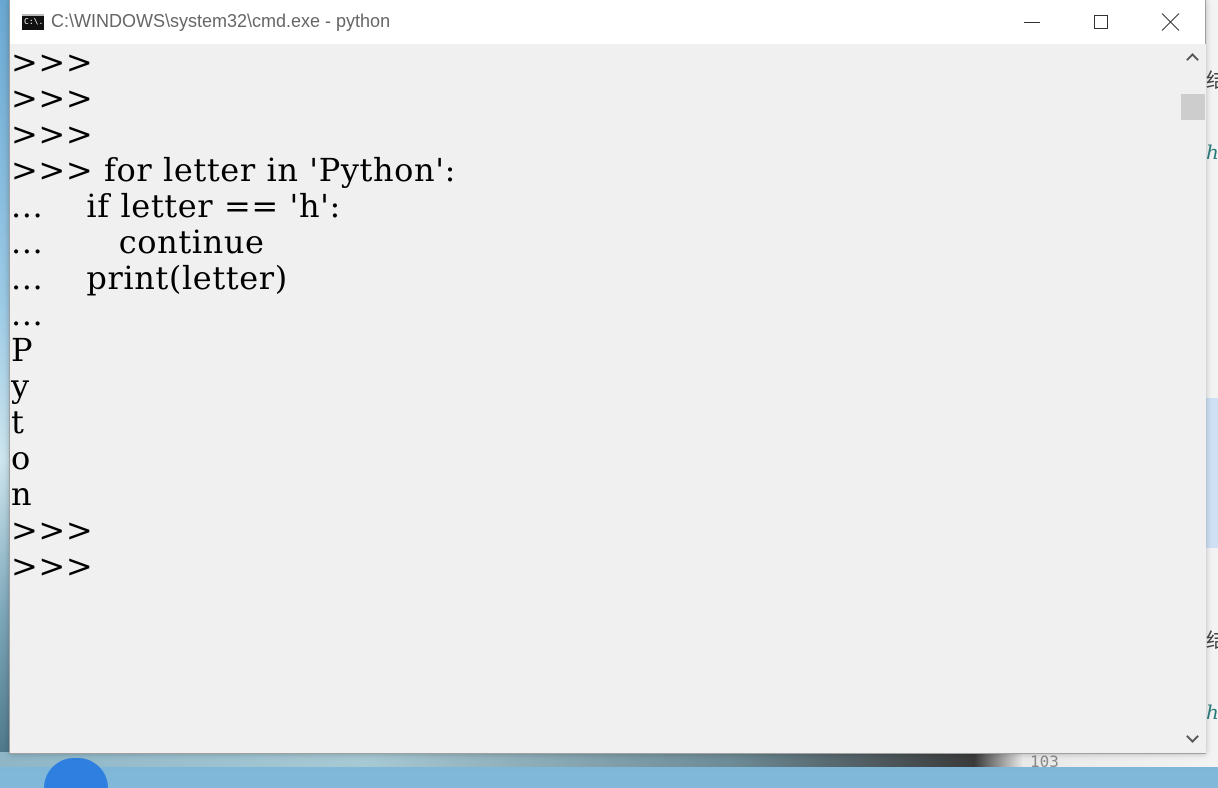 The height and width of the screenshot is (788, 1218). I want to click on minimize-button, so click(1032, 22).